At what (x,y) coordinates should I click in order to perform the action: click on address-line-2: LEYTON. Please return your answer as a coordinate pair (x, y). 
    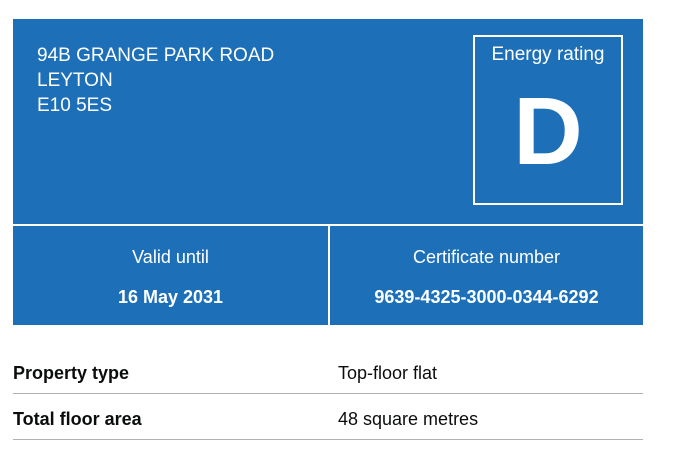
    Looking at the image, I should click on (75, 80).